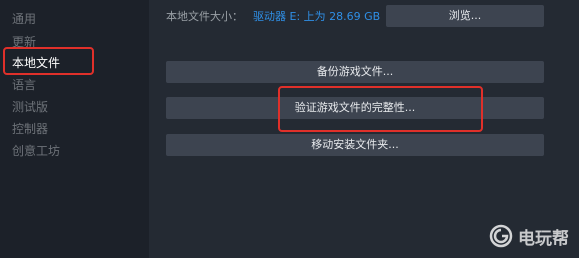  What do you see at coordinates (380, 109) in the screenshot?
I see `highlight-box-verify` at bounding box center [380, 109].